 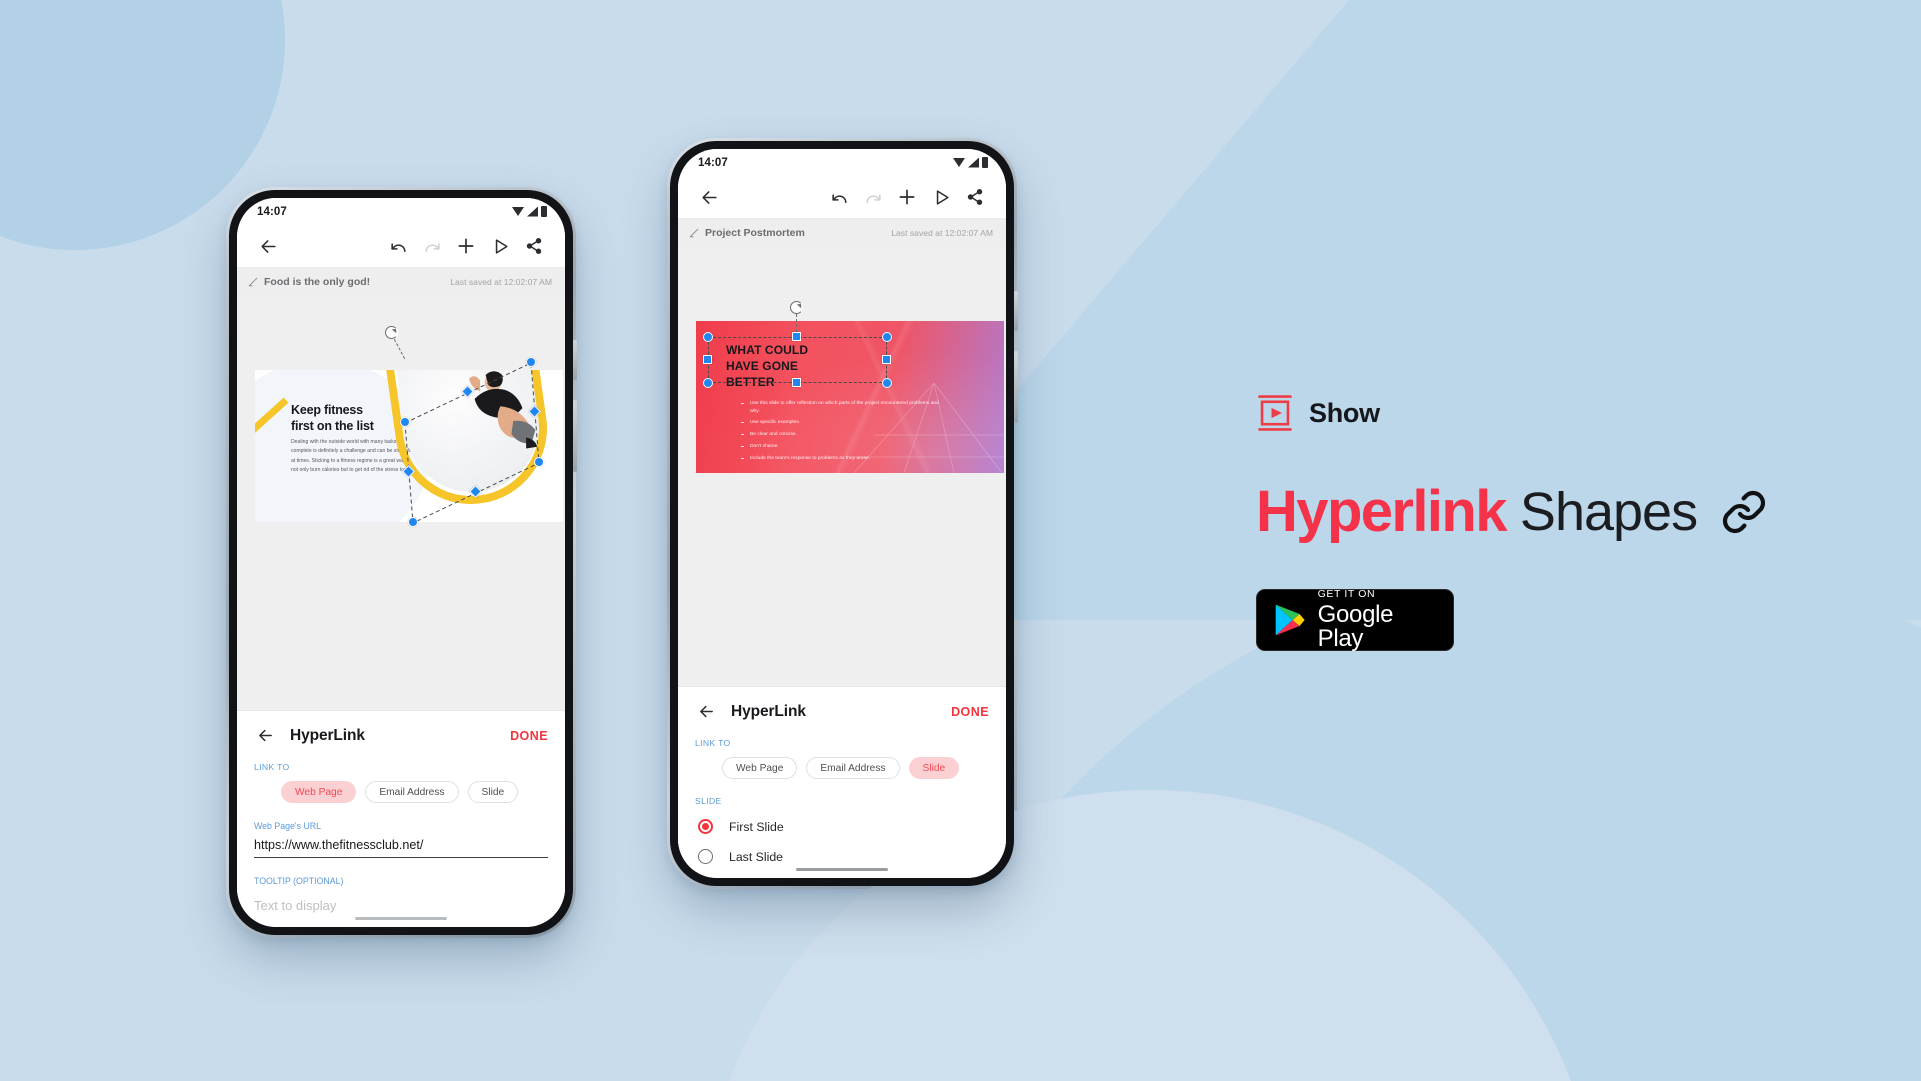 I want to click on slide-heading-line2: HAVE GONE, so click(x=762, y=365).